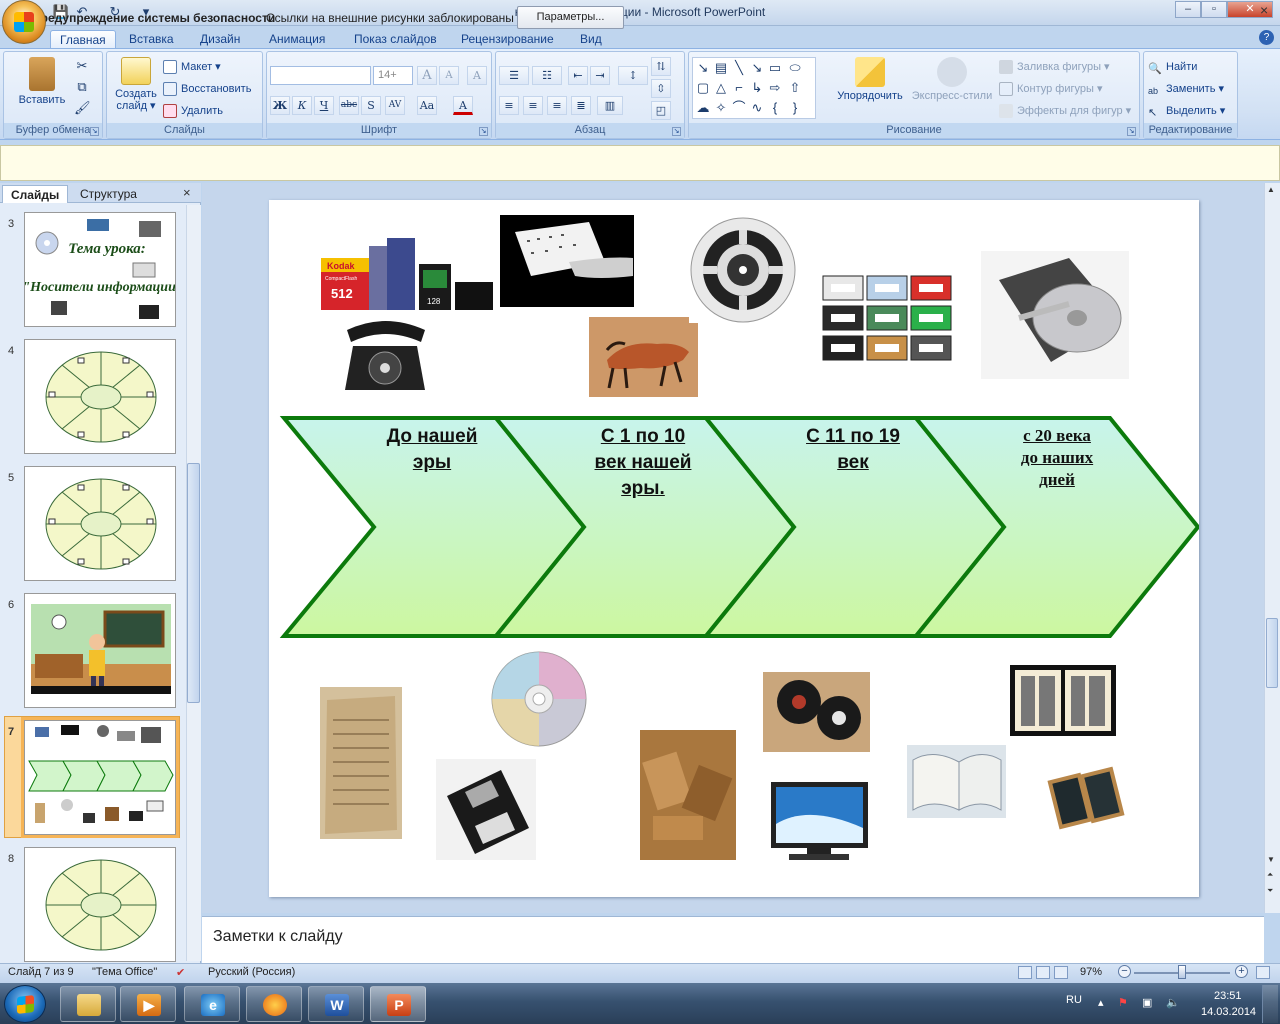  I want to click on main-scrollbar, so click(1272, 548).